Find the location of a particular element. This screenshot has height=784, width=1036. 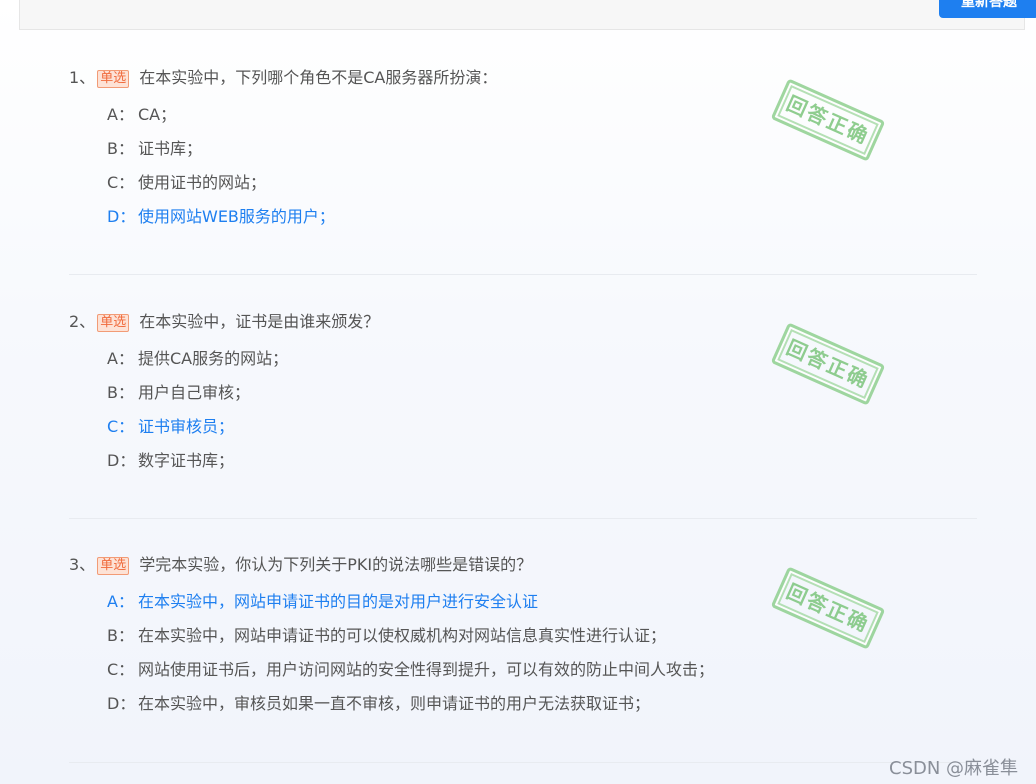

option-text: 证书库； is located at coordinates (170, 148).